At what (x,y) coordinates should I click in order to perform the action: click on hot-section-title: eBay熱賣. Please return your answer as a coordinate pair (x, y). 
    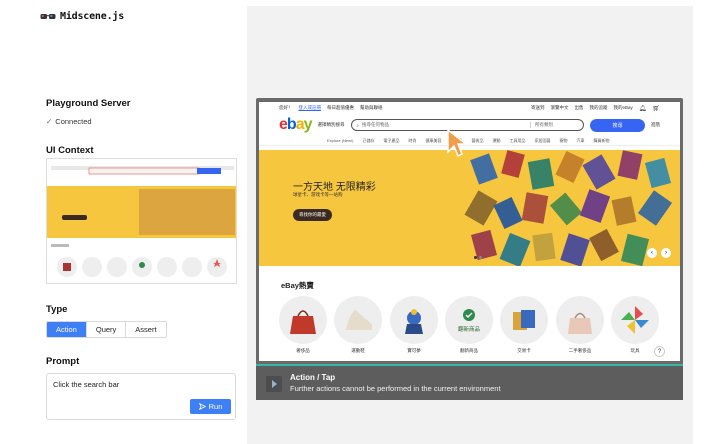
    Looking at the image, I should click on (297, 285).